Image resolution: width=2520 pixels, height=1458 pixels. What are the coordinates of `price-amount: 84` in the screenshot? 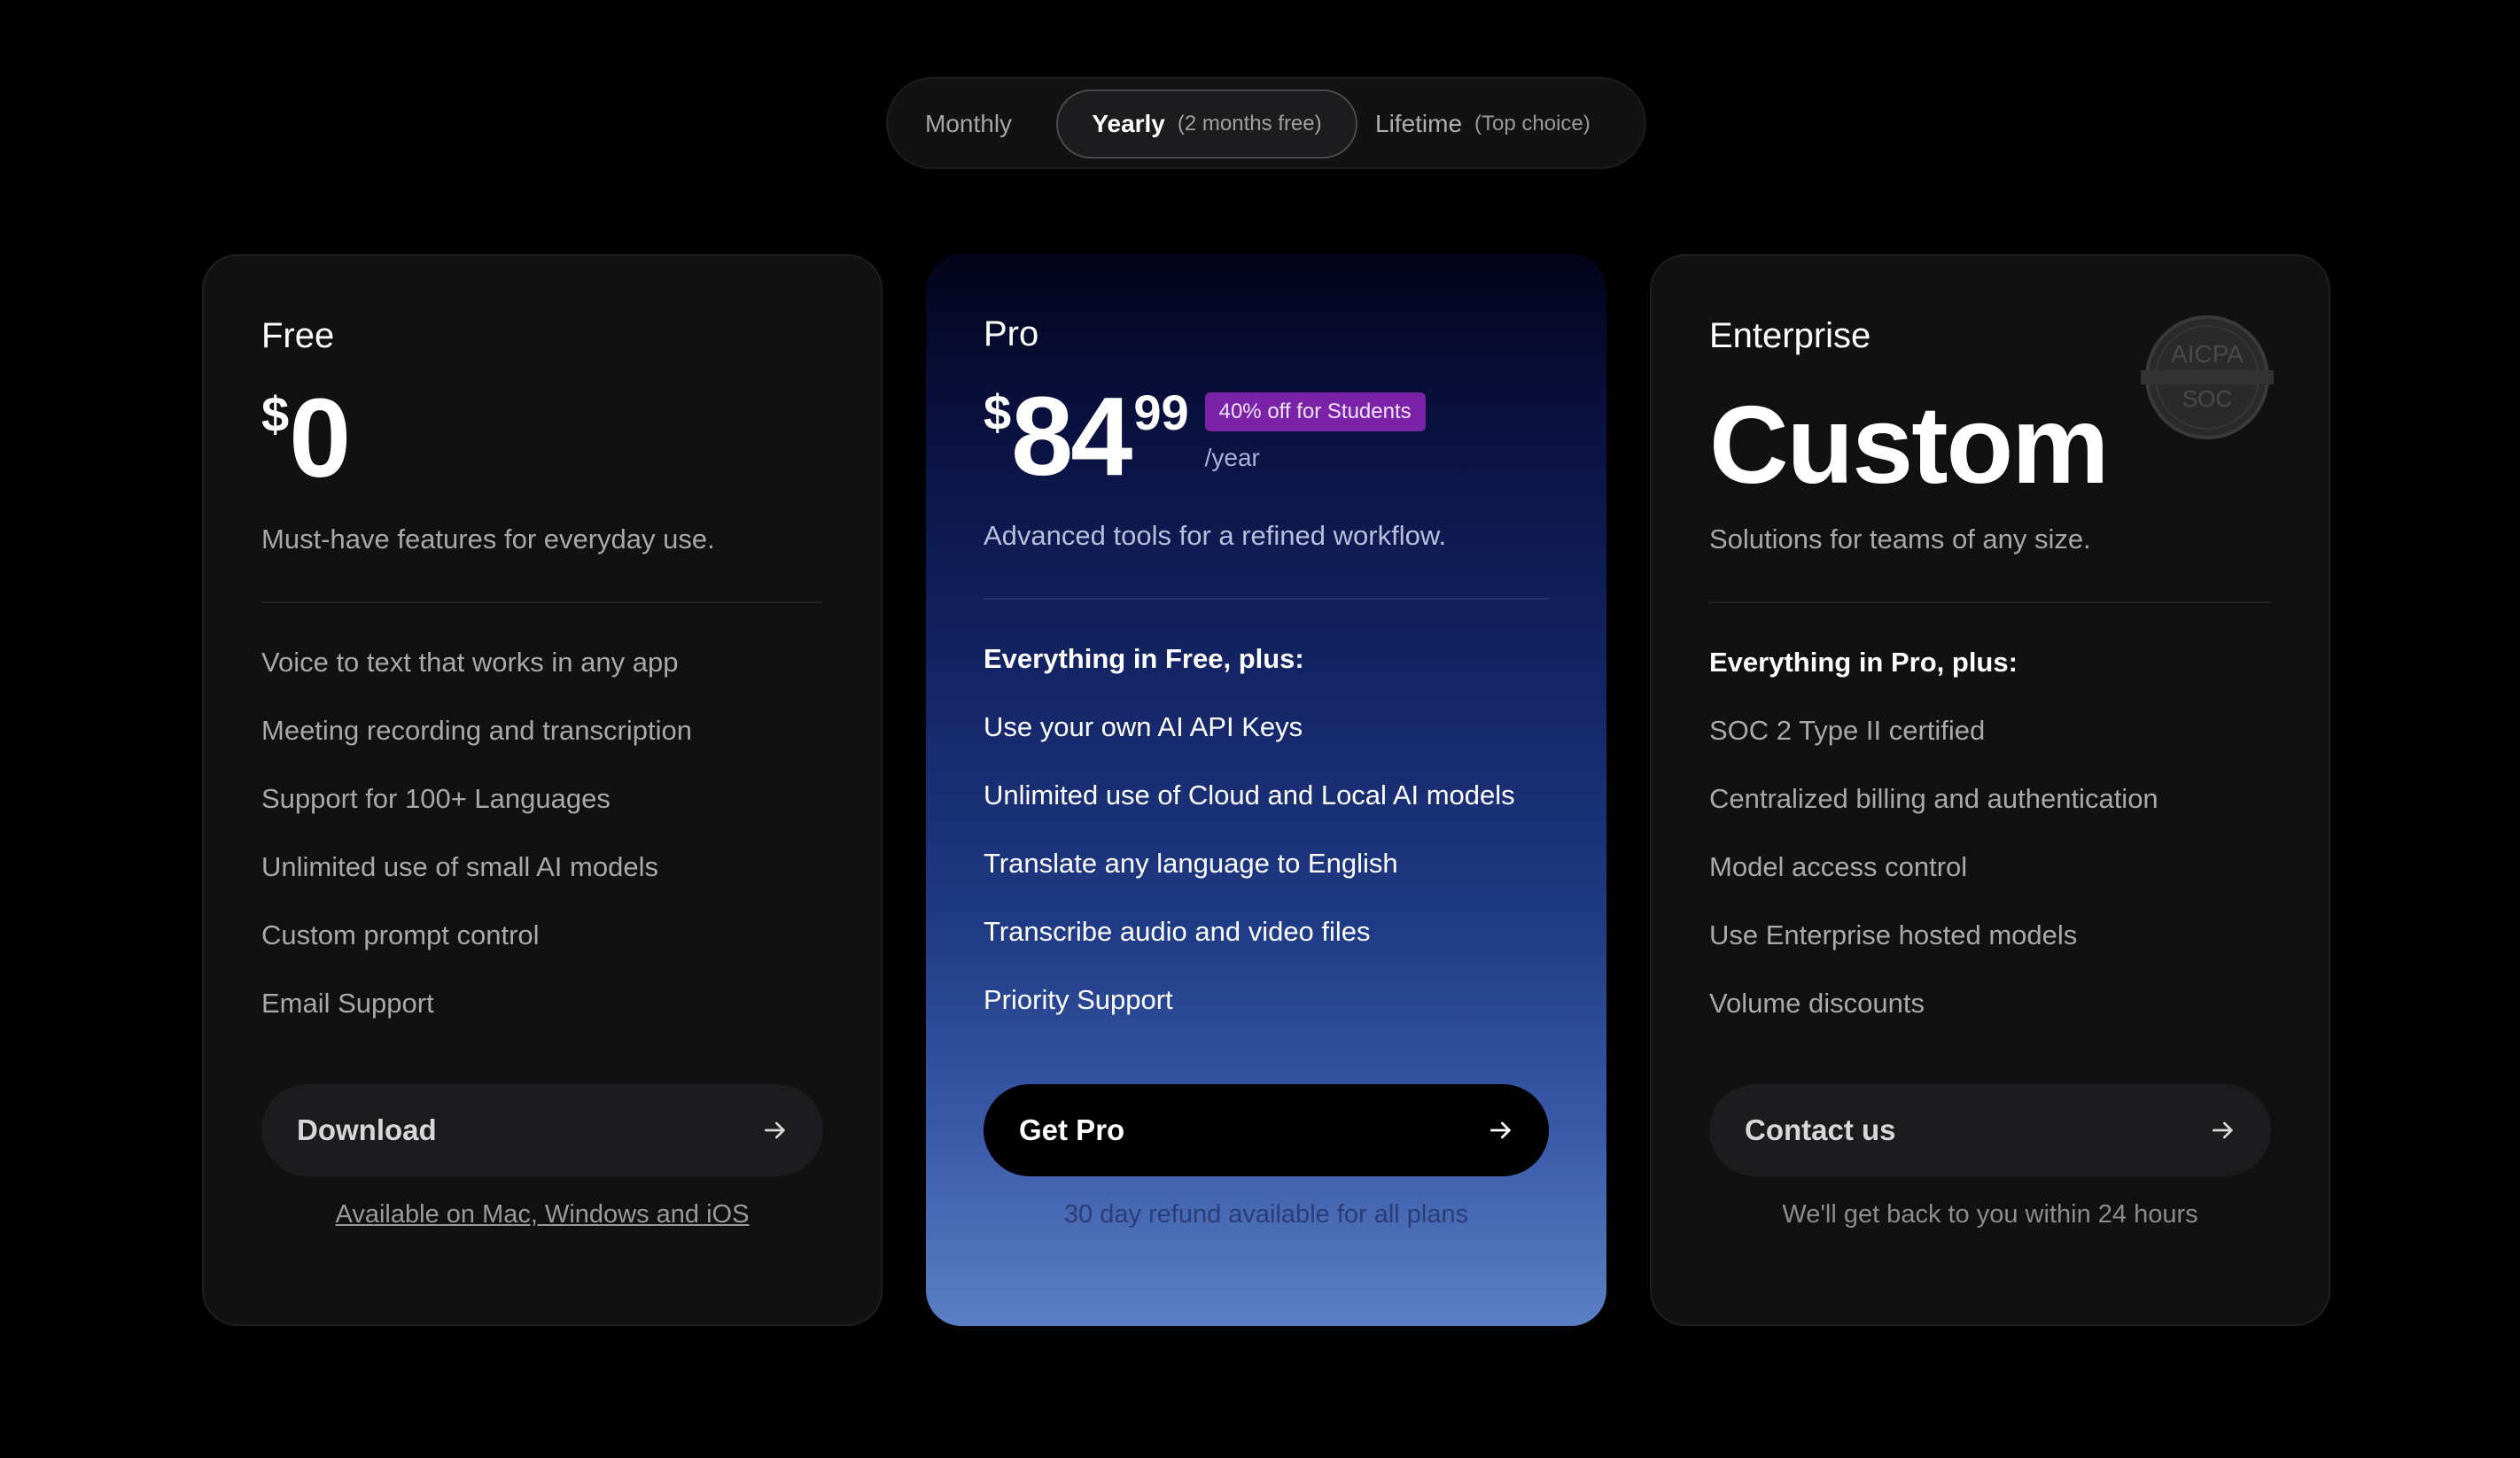 It's located at (1071, 436).